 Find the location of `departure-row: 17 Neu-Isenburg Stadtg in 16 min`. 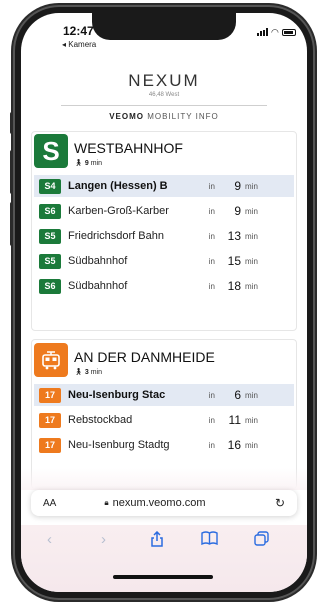

departure-row: 17 Neu-Isenburg Stadtg in 16 min is located at coordinates (164, 445).